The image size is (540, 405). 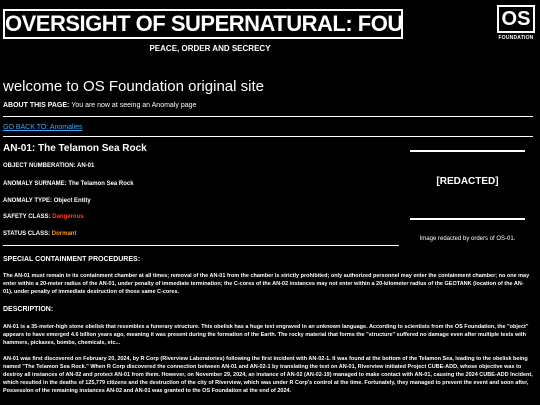 I want to click on field-safety-class: SAFETY CLASS: Dangerous, so click(x=43, y=217).